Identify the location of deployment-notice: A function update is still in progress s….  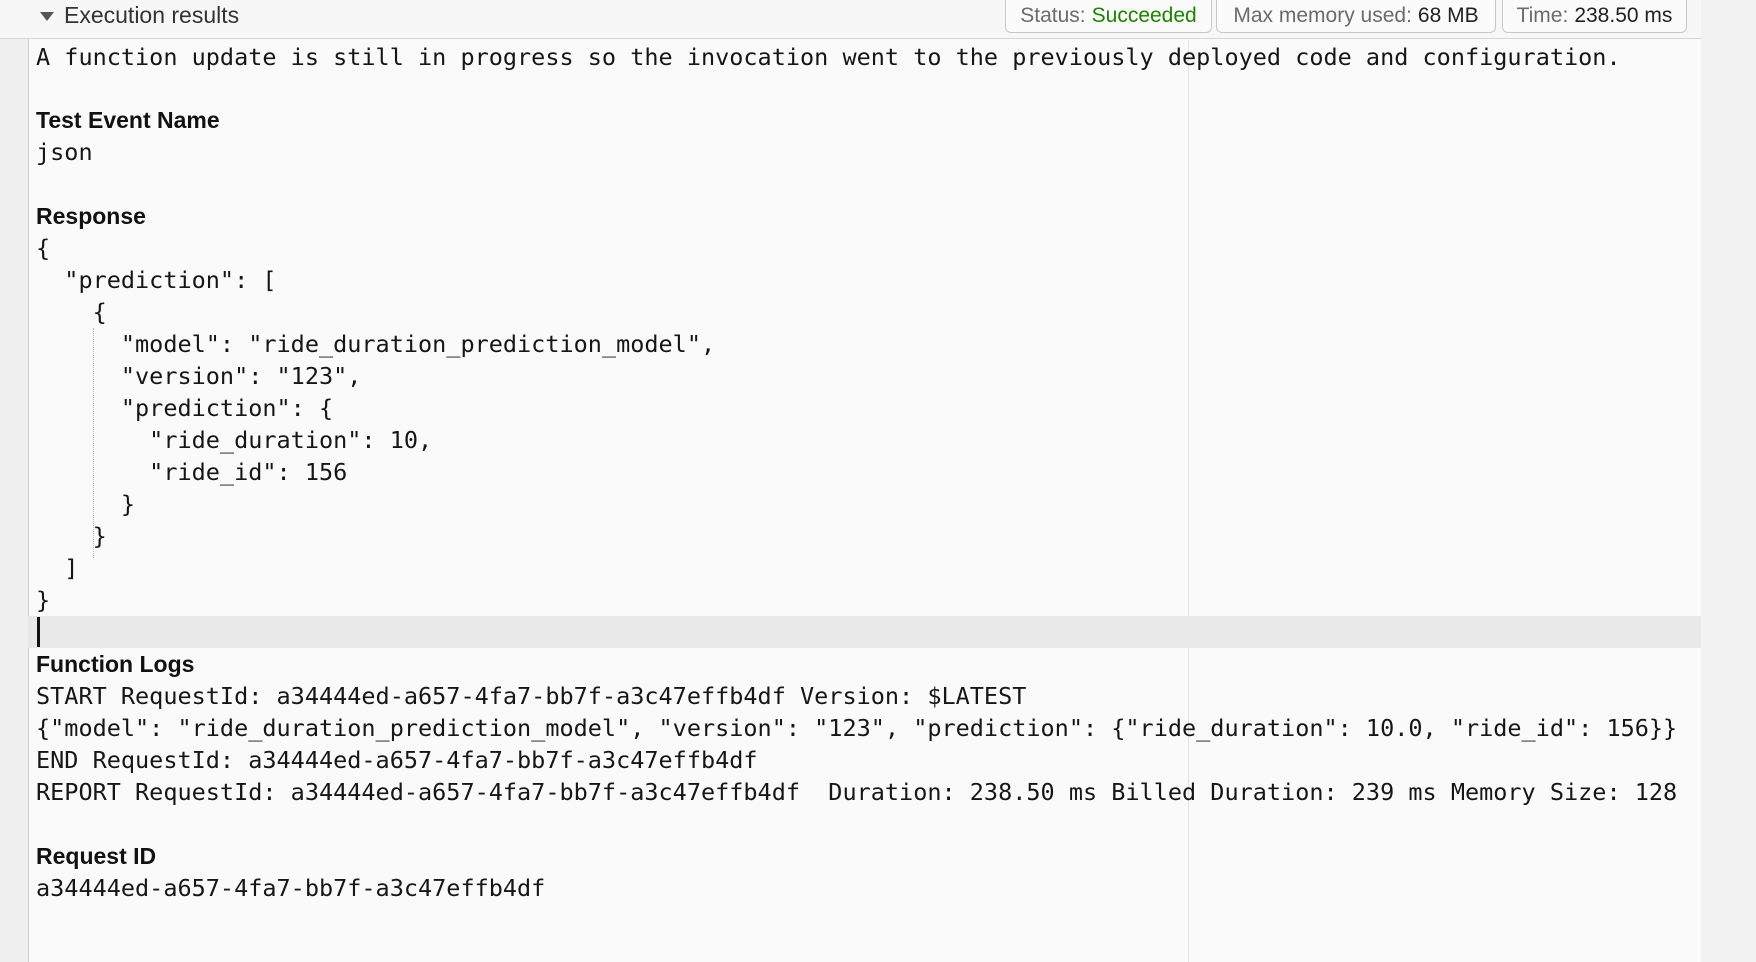
(828, 57).